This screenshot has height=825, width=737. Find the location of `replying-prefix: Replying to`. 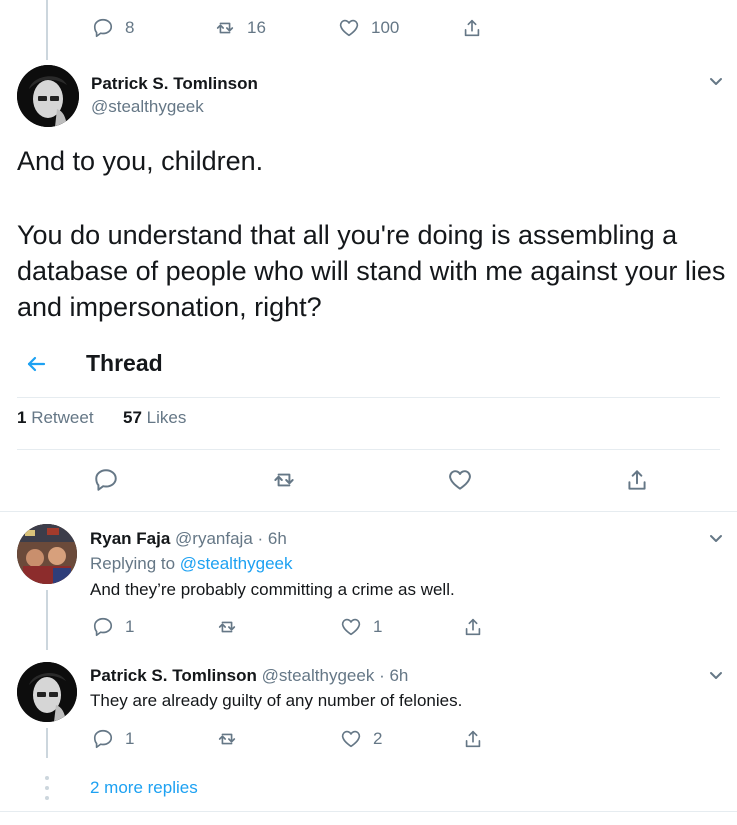

replying-prefix: Replying to is located at coordinates (133, 563).